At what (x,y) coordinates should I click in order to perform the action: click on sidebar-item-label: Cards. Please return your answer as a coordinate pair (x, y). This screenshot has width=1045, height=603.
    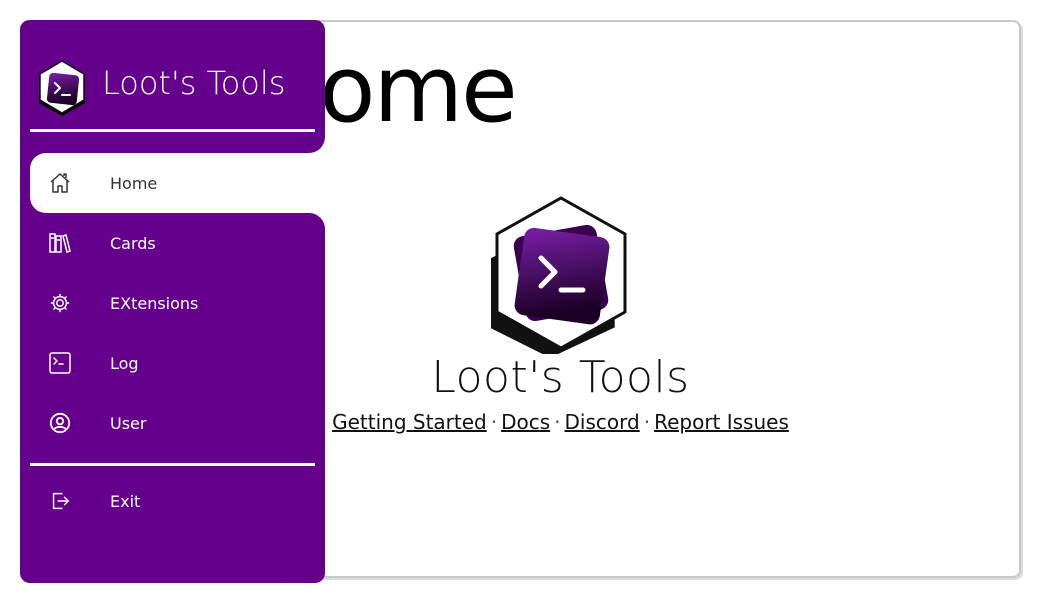
    Looking at the image, I should click on (133, 243).